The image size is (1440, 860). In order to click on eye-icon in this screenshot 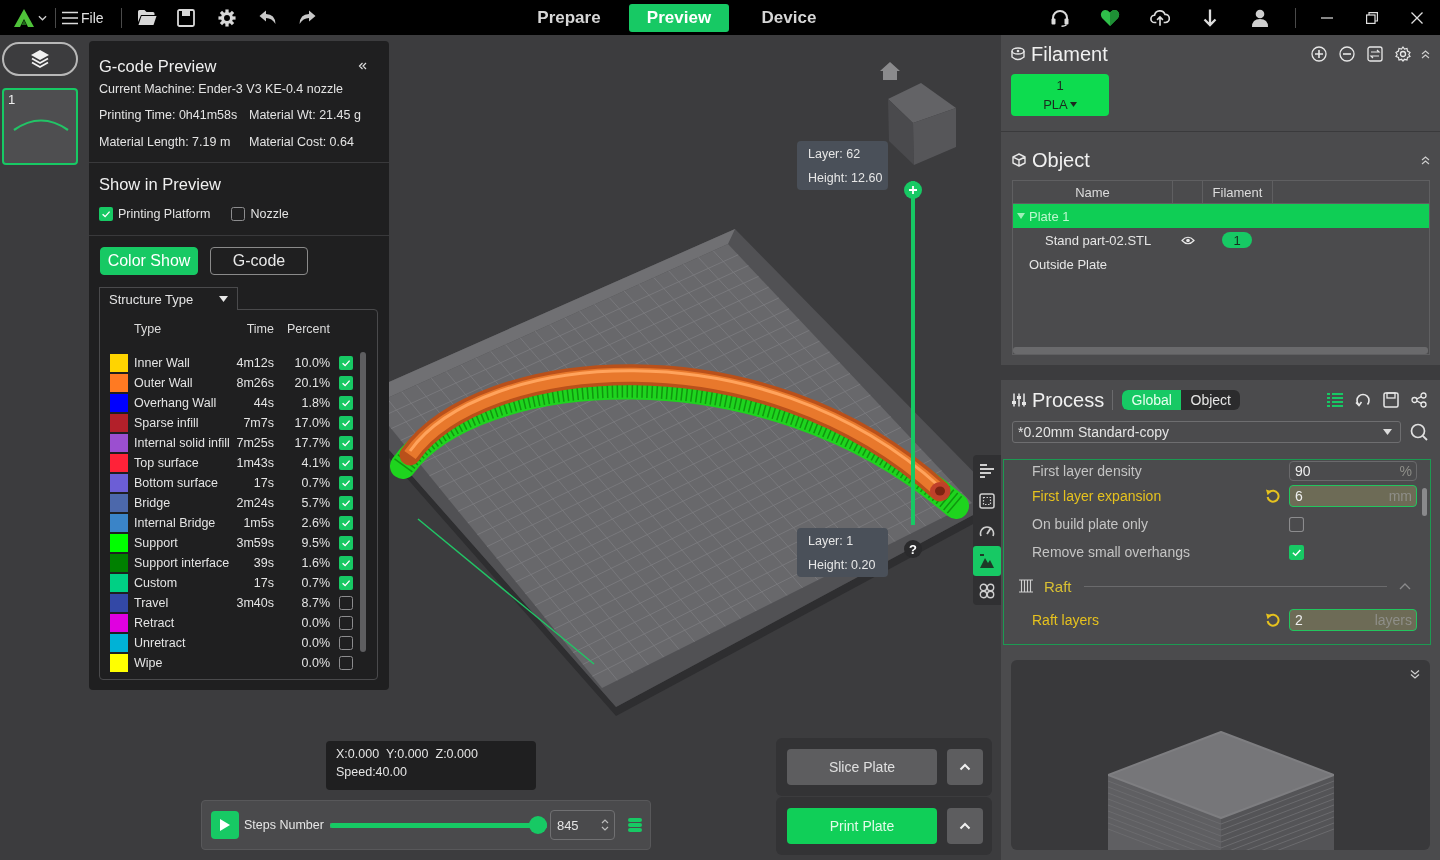, I will do `click(1188, 240)`.